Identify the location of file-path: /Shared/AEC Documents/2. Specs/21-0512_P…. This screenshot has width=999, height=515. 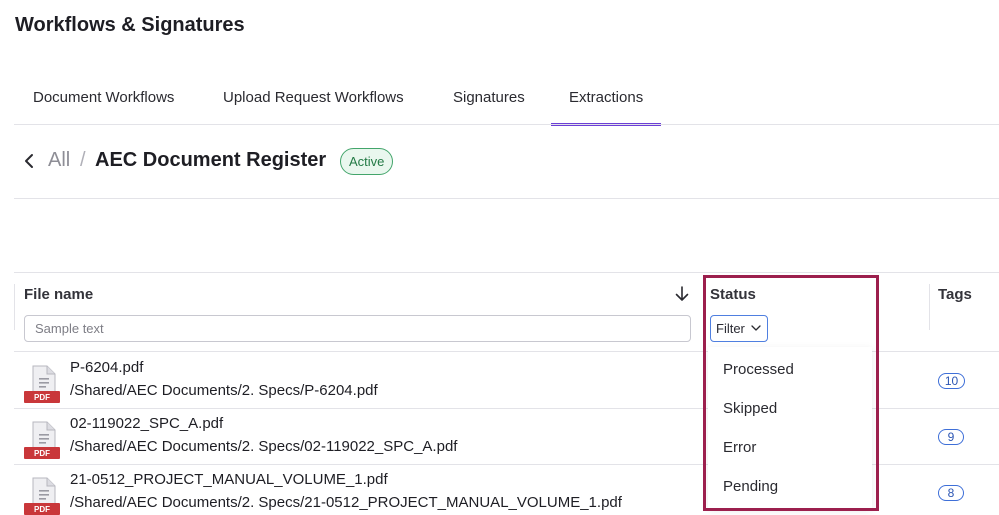
(346, 502).